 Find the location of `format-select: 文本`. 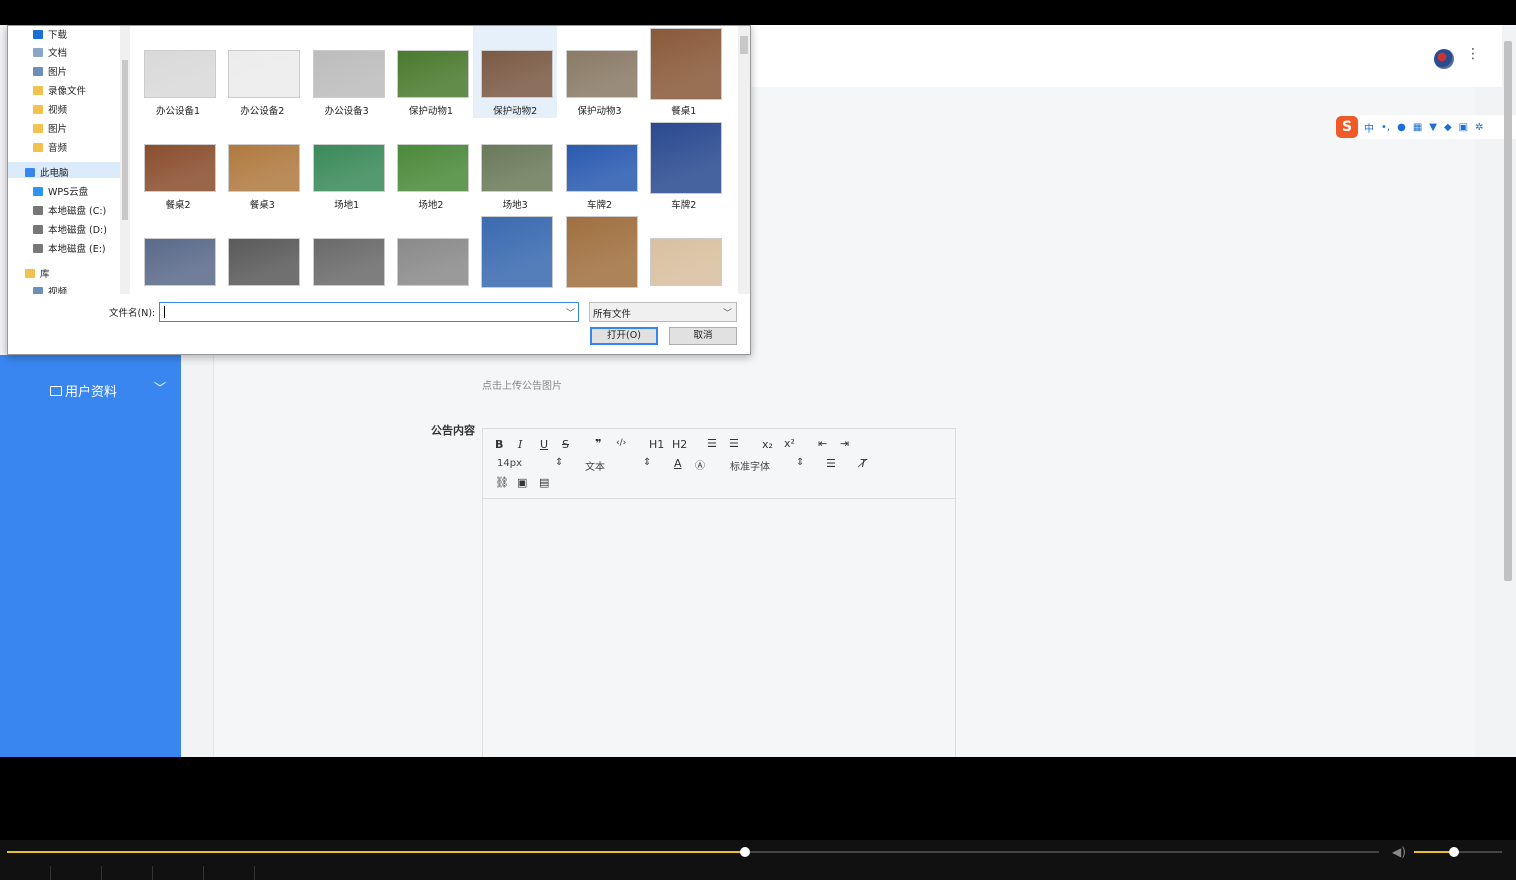

format-select: 文本 is located at coordinates (595, 465).